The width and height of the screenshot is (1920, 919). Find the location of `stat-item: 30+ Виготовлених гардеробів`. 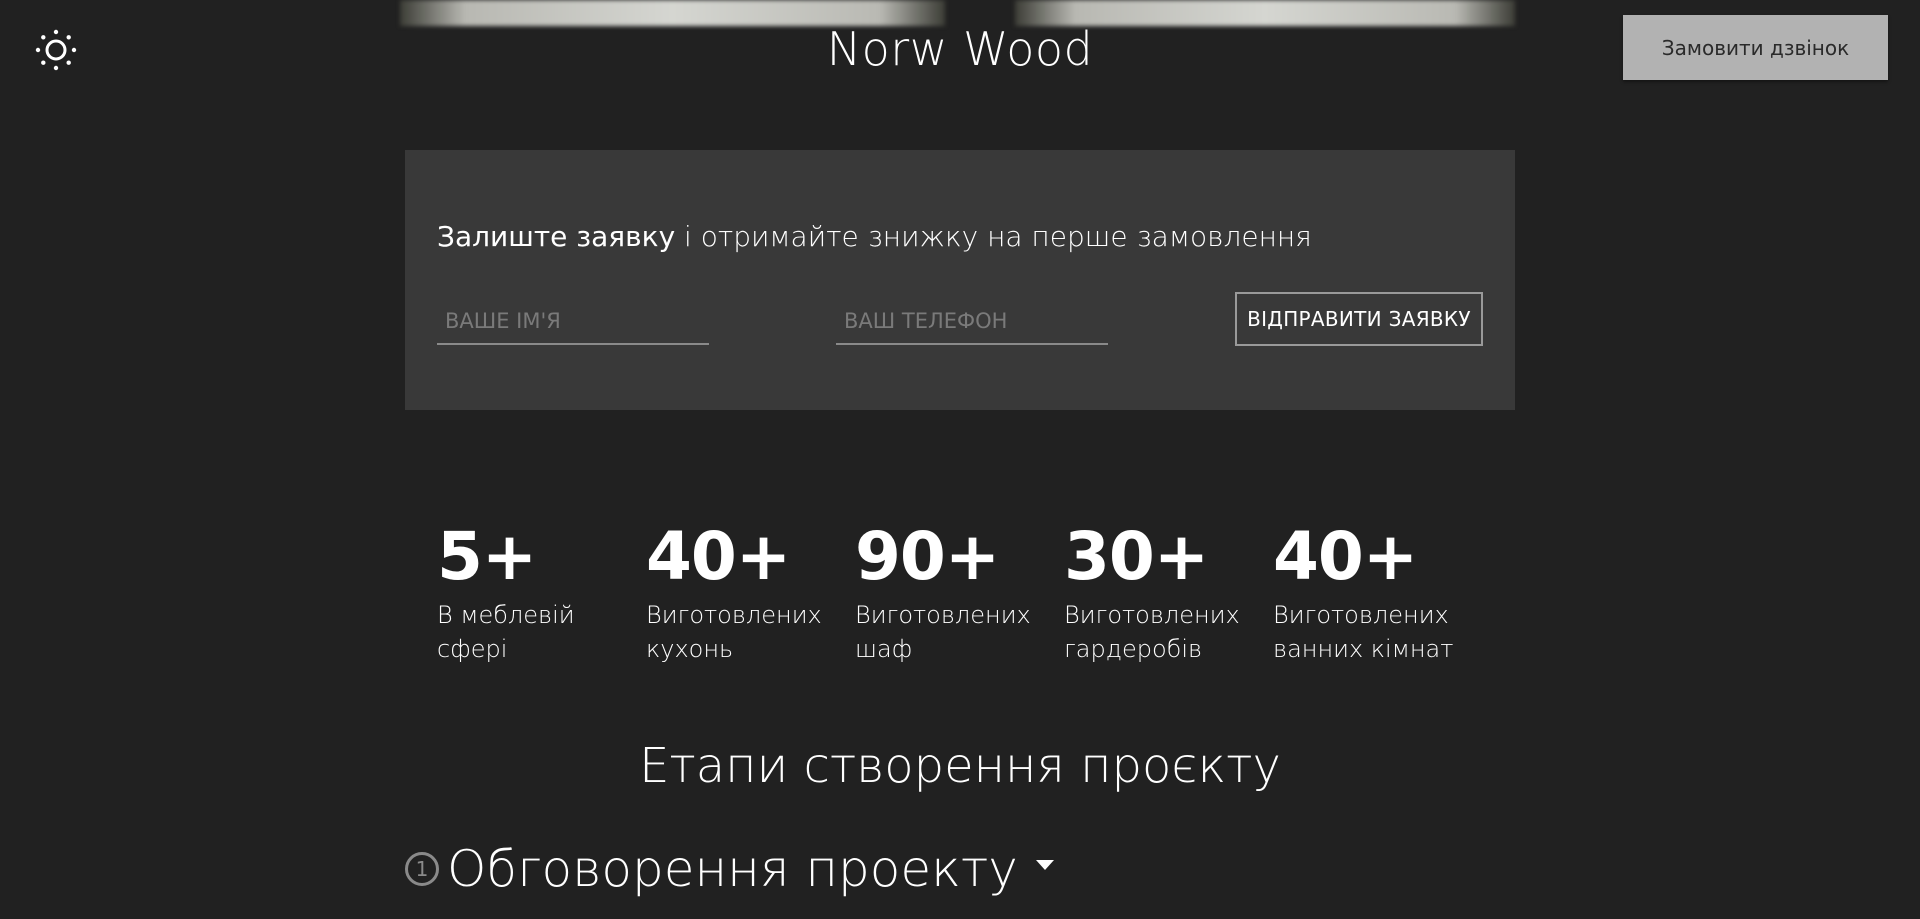

stat-item: 30+ Виготовлених гардеробів is located at coordinates (1168, 593).